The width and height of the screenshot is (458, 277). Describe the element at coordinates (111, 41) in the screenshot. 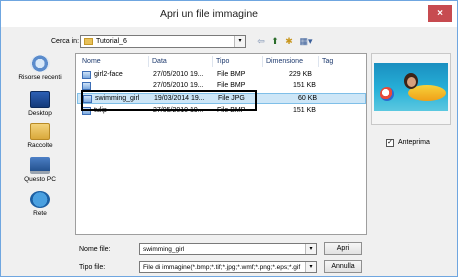

I see `lookin-value: Tutorial_6` at that location.